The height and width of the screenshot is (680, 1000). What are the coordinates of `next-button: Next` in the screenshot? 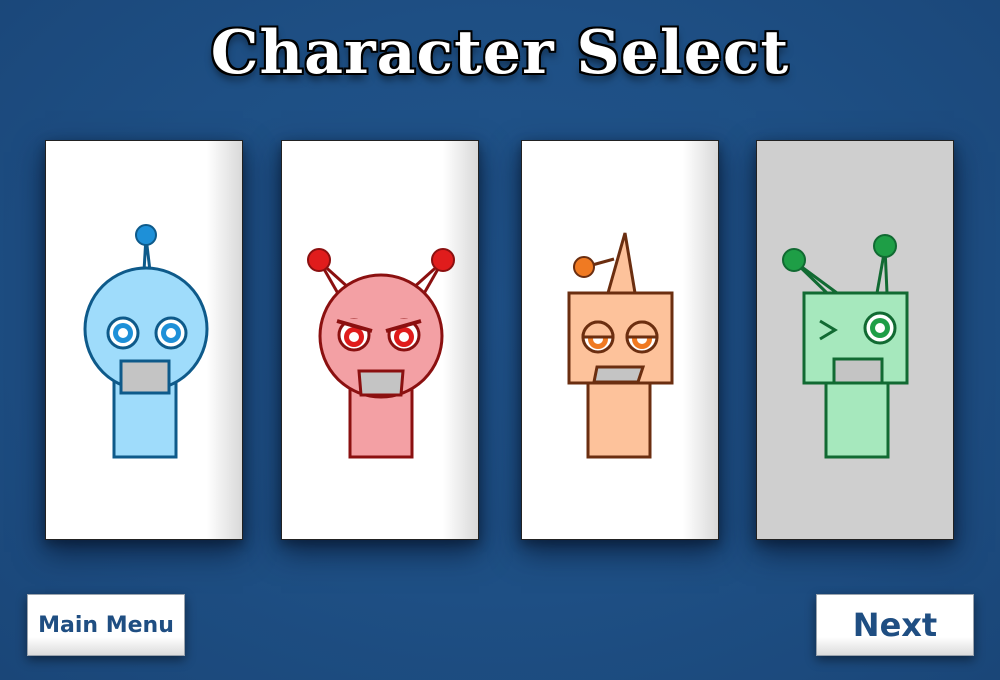 It's located at (895, 625).